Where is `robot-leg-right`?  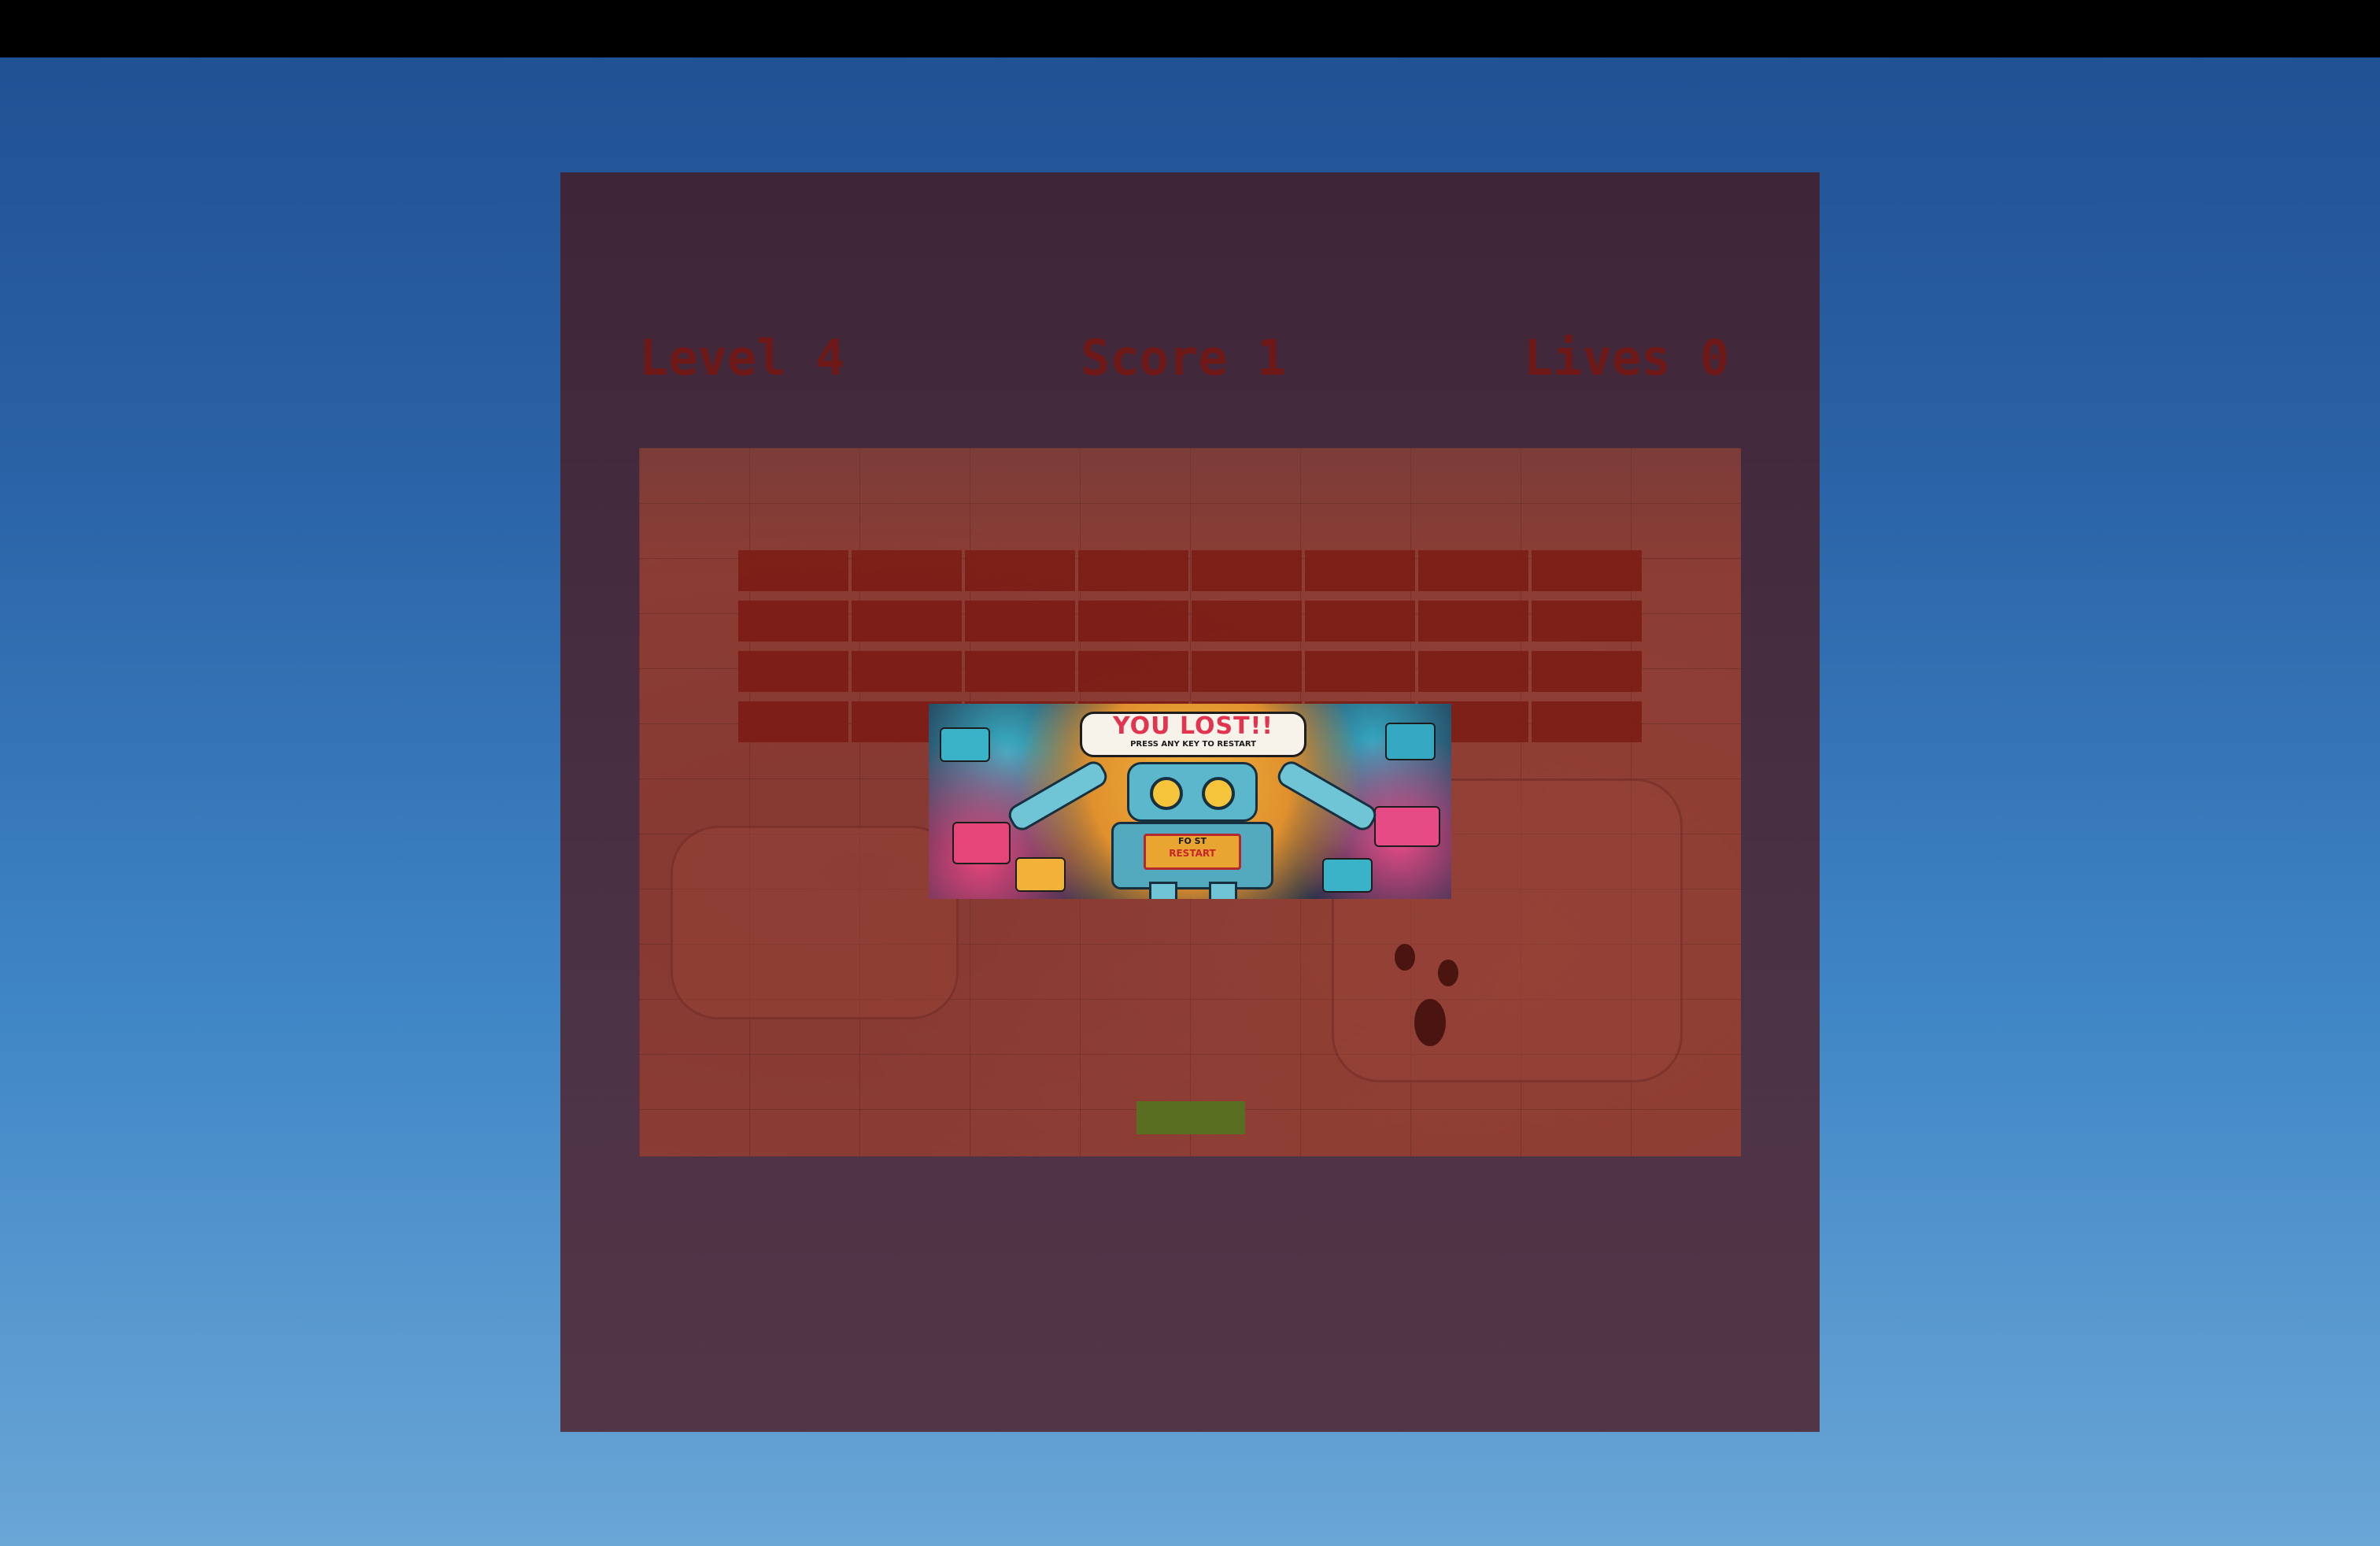
robot-leg-right is located at coordinates (1223, 891).